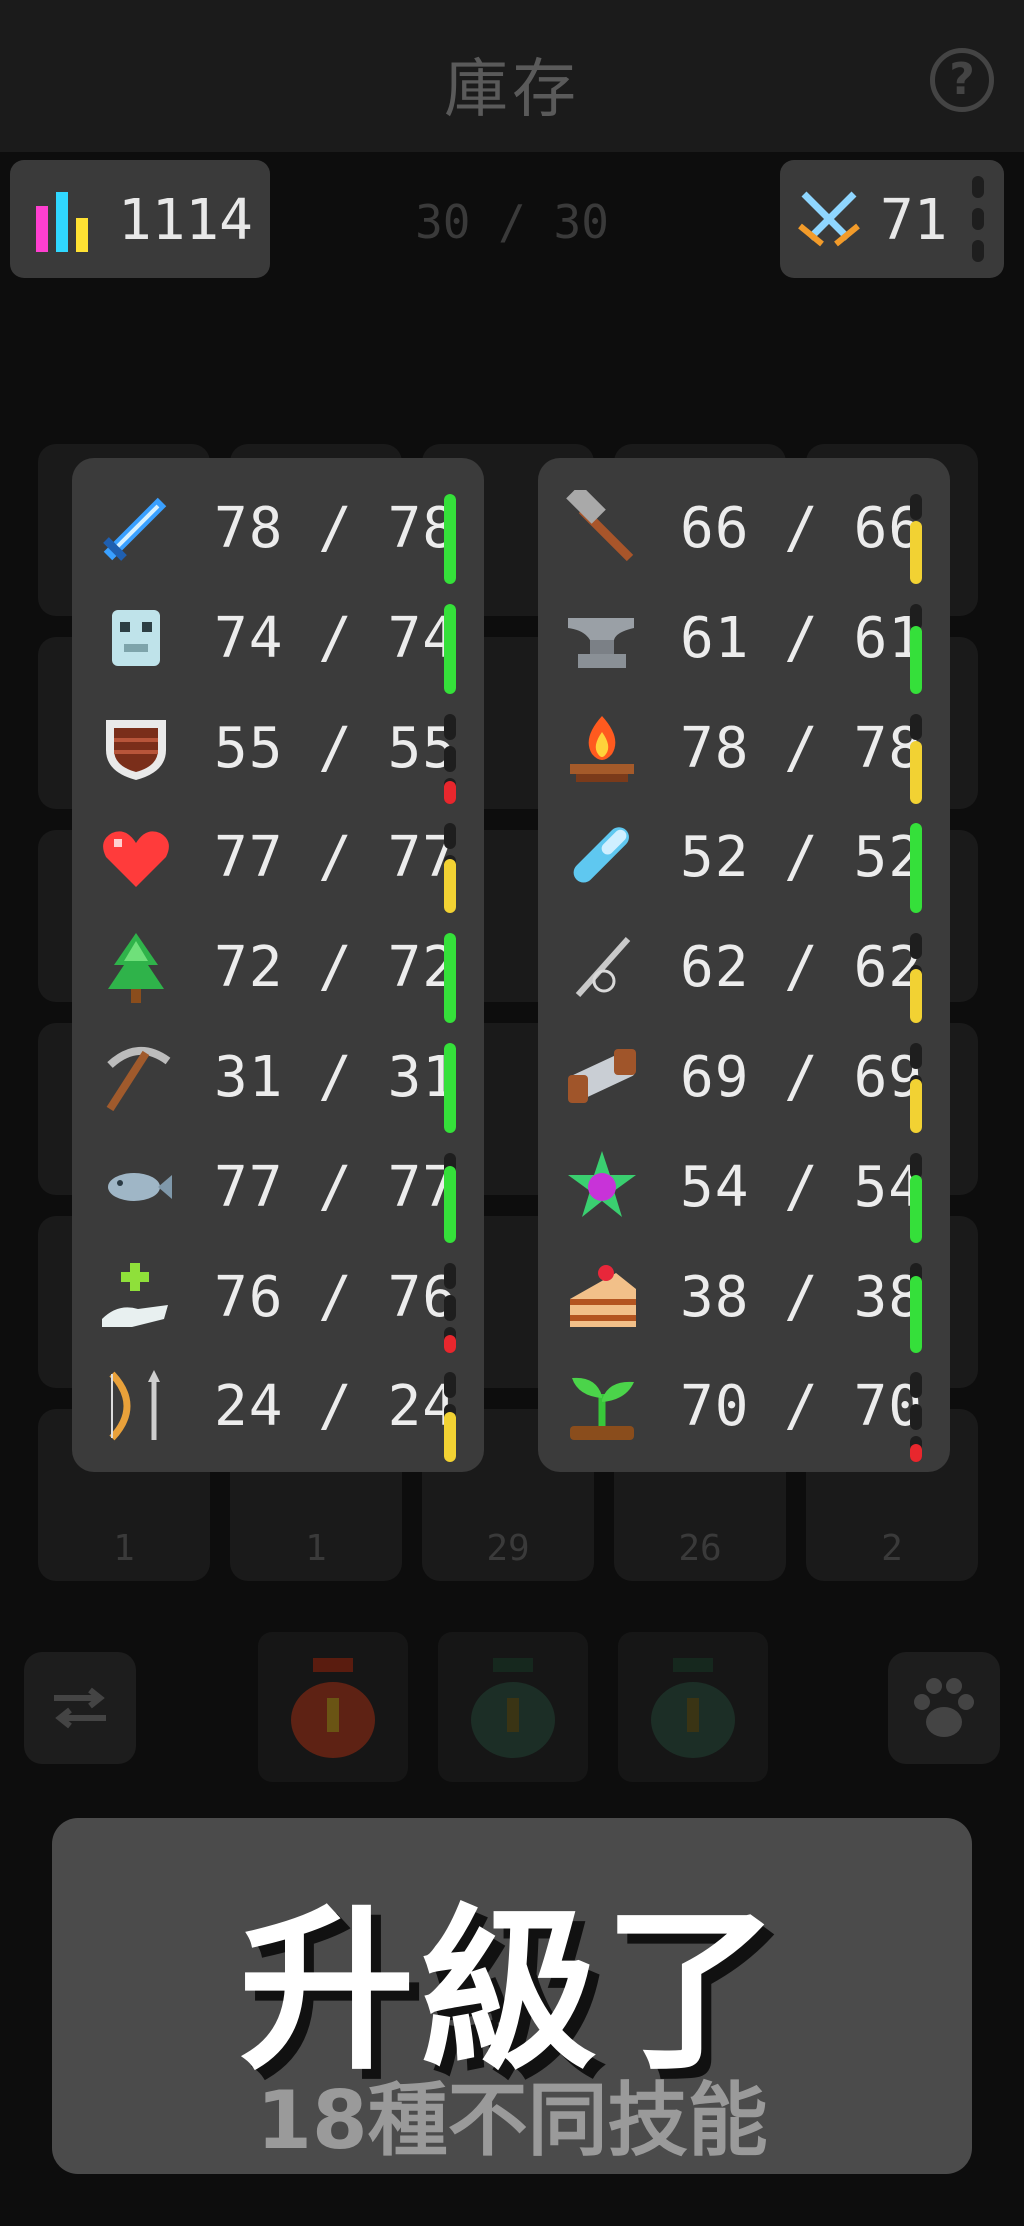 This screenshot has height=2226, width=1024. I want to click on skill-row: 69 / 69, so click(744, 1077).